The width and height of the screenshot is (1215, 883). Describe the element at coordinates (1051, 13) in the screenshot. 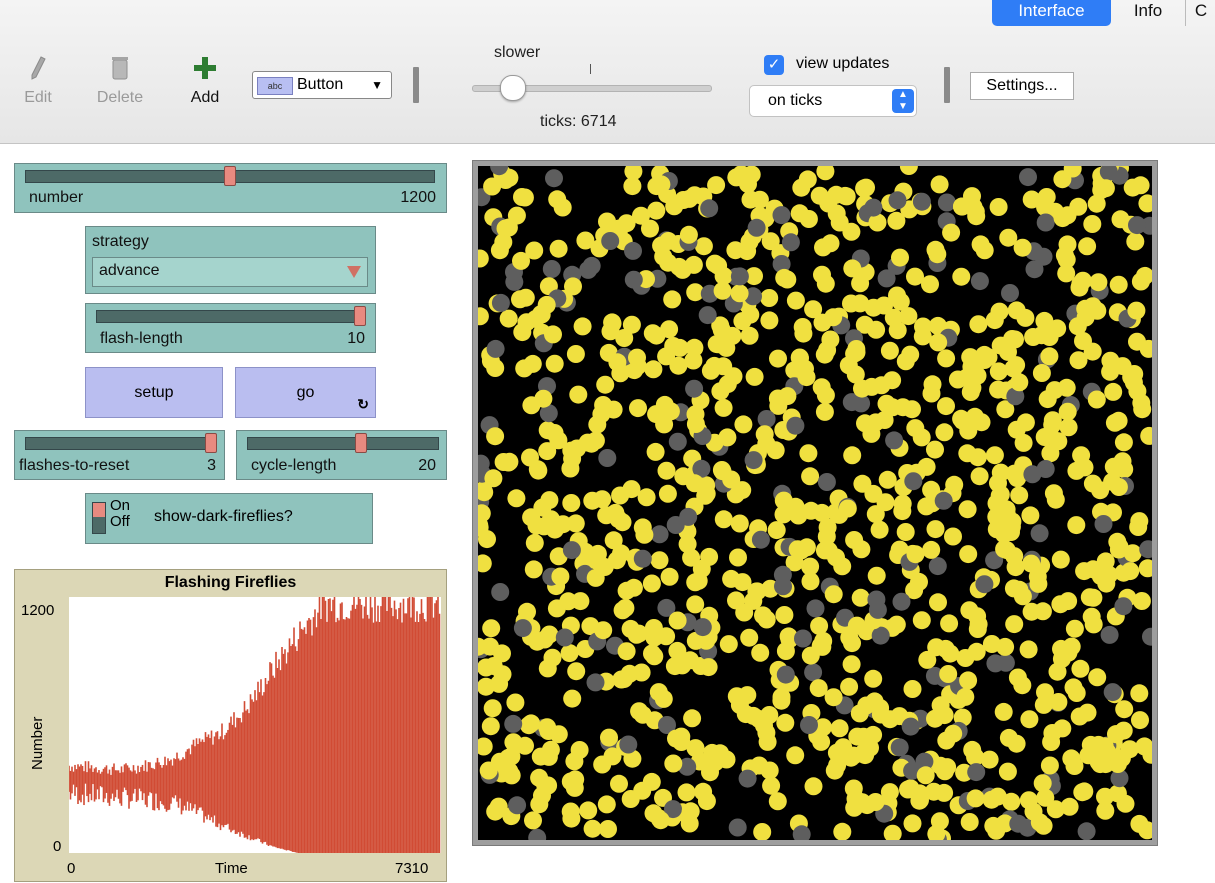

I see `tab-interface: Interface` at that location.